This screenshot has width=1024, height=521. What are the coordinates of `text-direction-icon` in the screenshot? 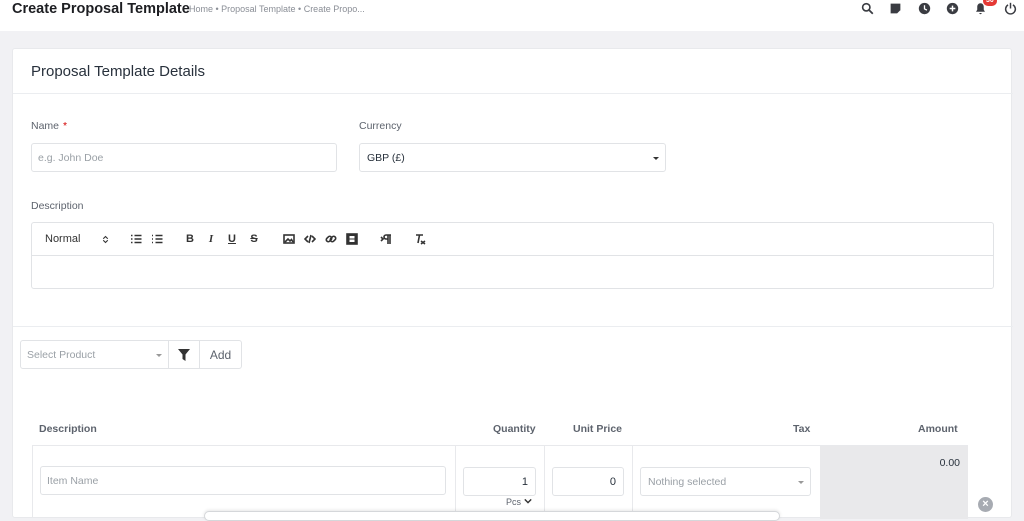 It's located at (386, 239).